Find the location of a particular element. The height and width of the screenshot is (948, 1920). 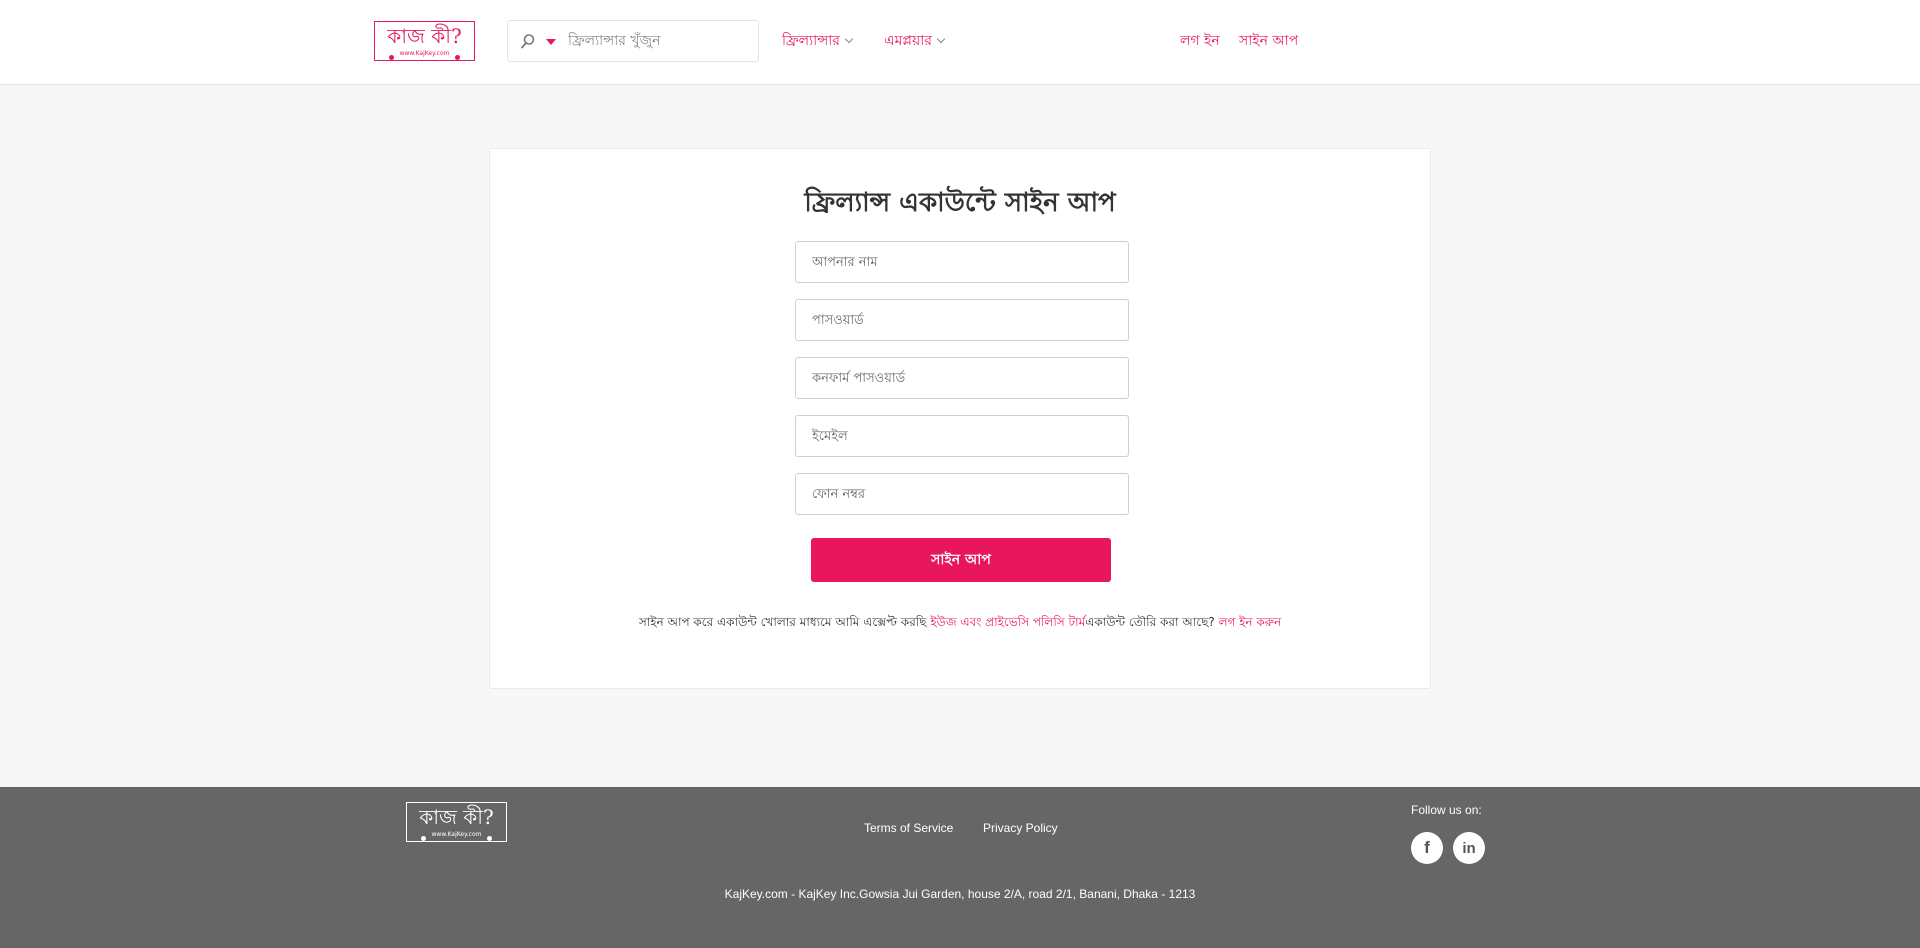

signup-button: সাইন আপ is located at coordinates (961, 560).